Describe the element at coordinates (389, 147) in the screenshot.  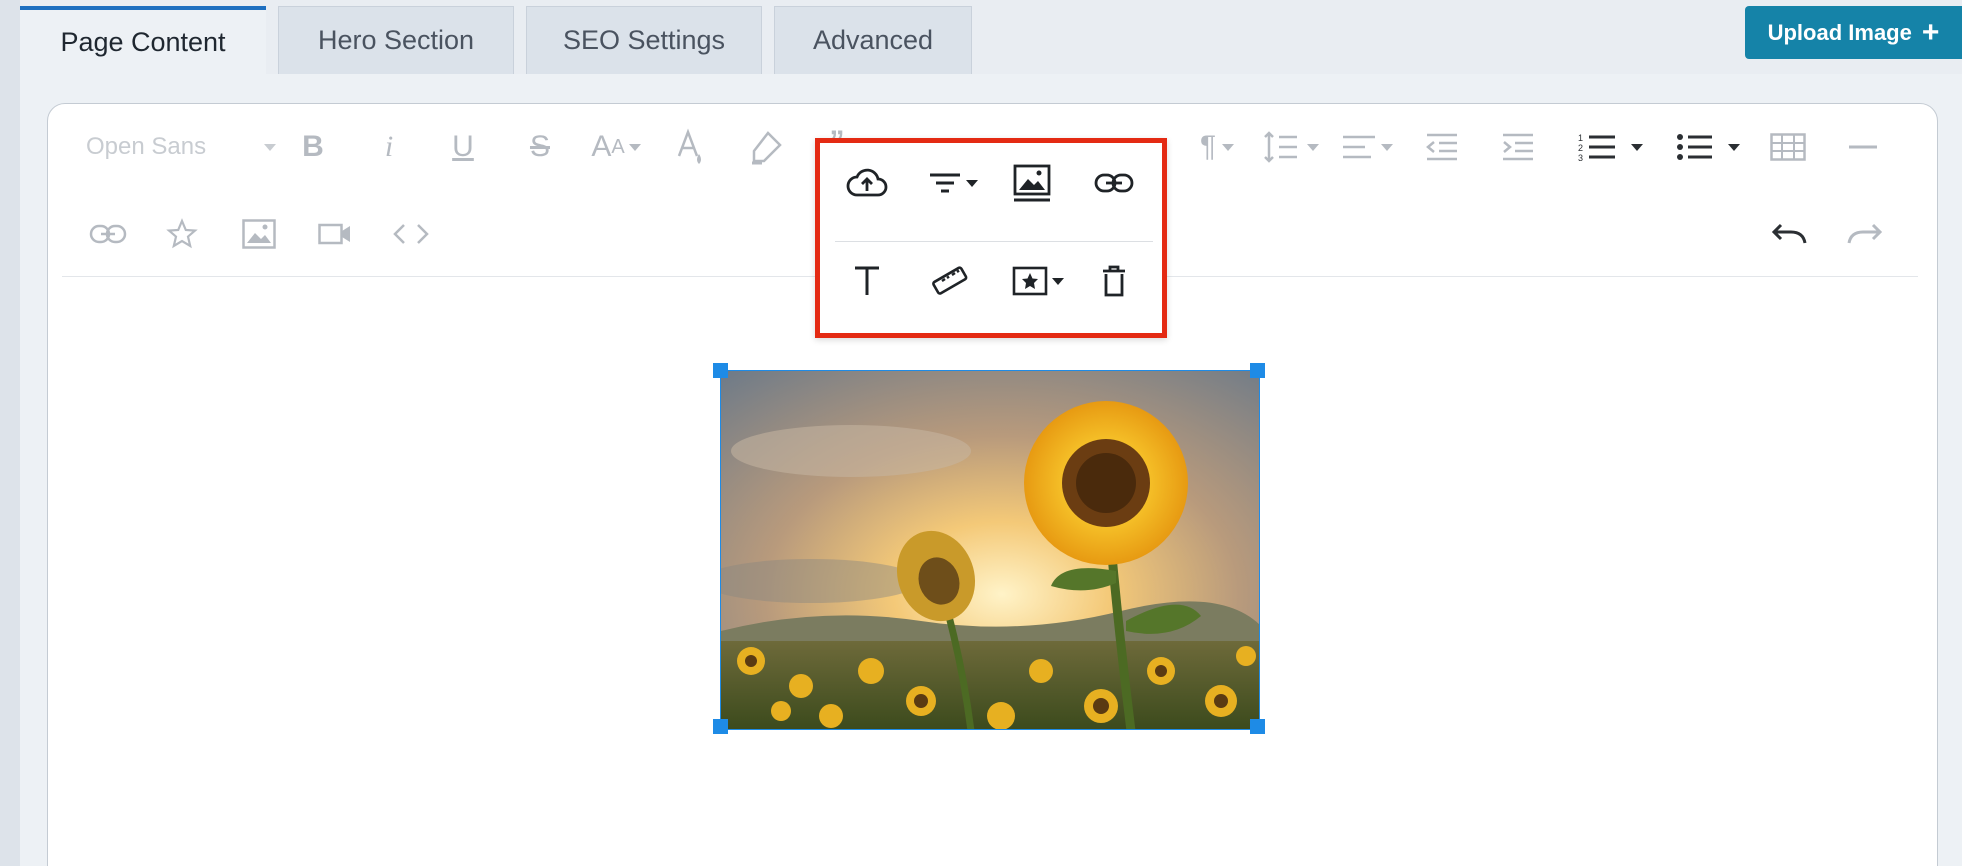
I see `italic-icon: i` at that location.